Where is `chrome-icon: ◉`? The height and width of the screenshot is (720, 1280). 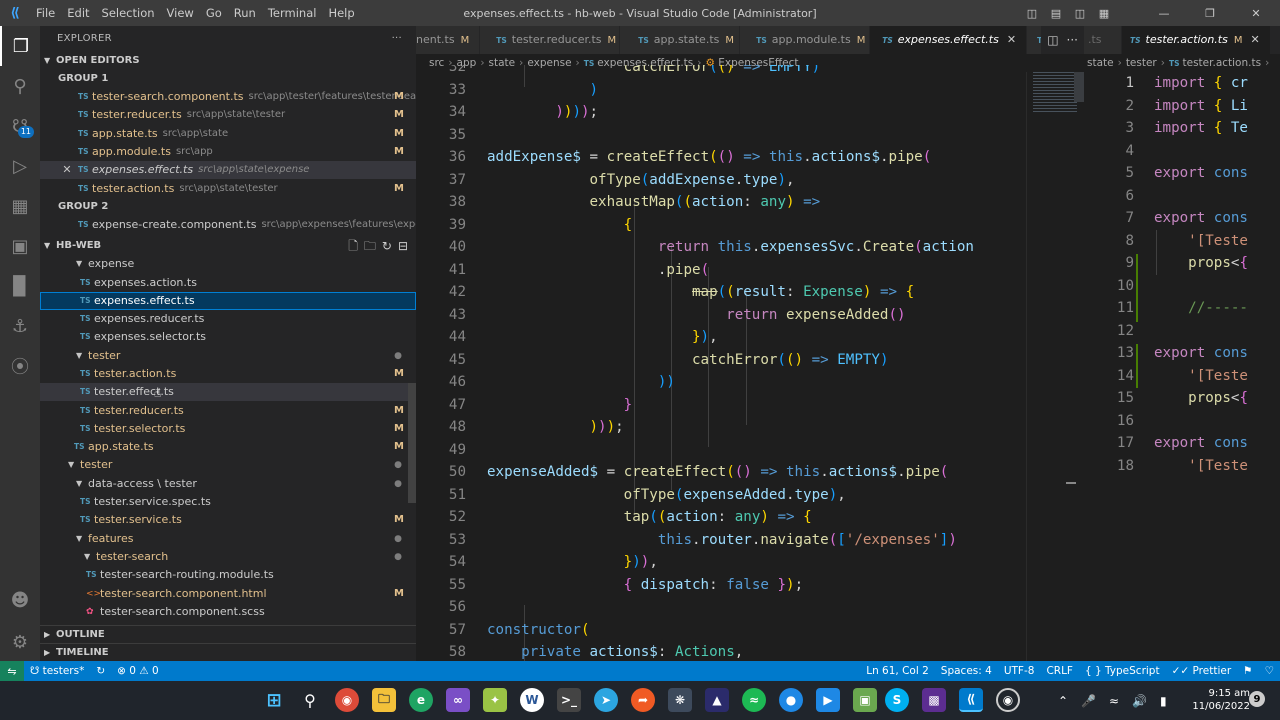 chrome-icon: ◉ is located at coordinates (347, 700).